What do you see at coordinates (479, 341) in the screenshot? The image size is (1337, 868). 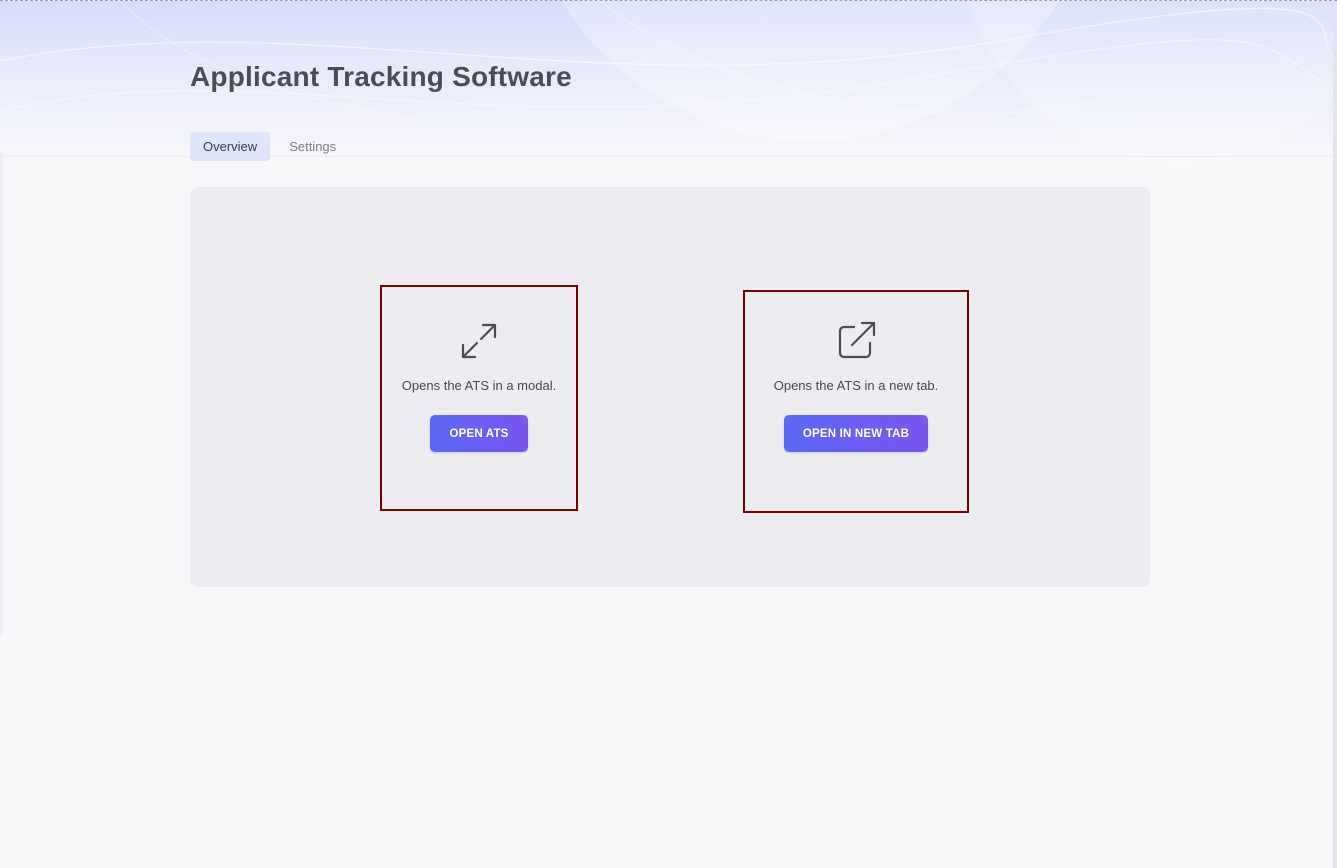 I see `expand-arrows-icon` at bounding box center [479, 341].